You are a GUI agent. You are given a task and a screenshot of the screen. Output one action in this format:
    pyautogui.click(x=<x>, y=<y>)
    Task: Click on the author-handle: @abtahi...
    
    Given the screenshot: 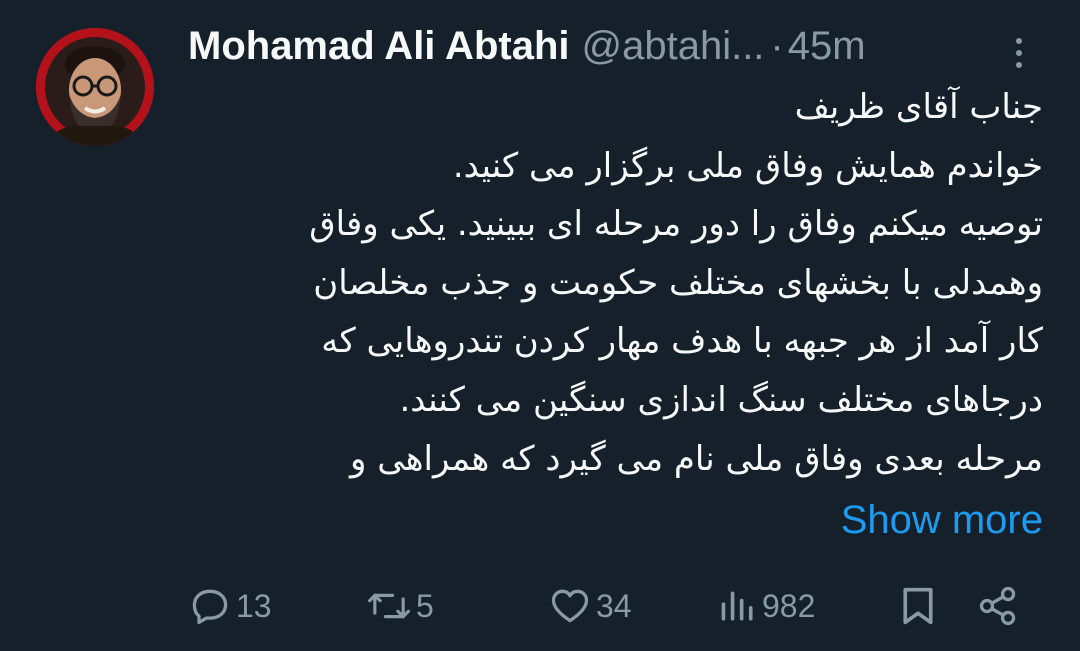 What is the action you would take?
    pyautogui.click(x=672, y=46)
    